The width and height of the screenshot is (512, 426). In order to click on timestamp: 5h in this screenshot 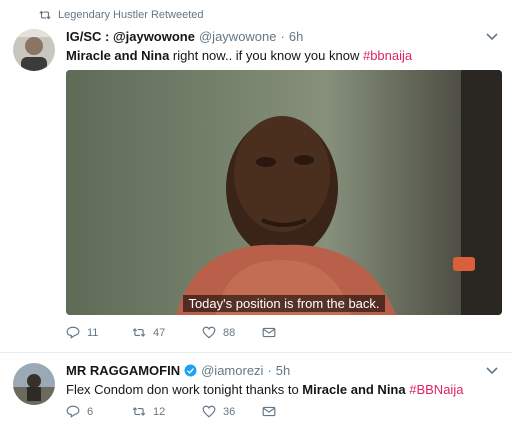, I will do `click(283, 370)`.